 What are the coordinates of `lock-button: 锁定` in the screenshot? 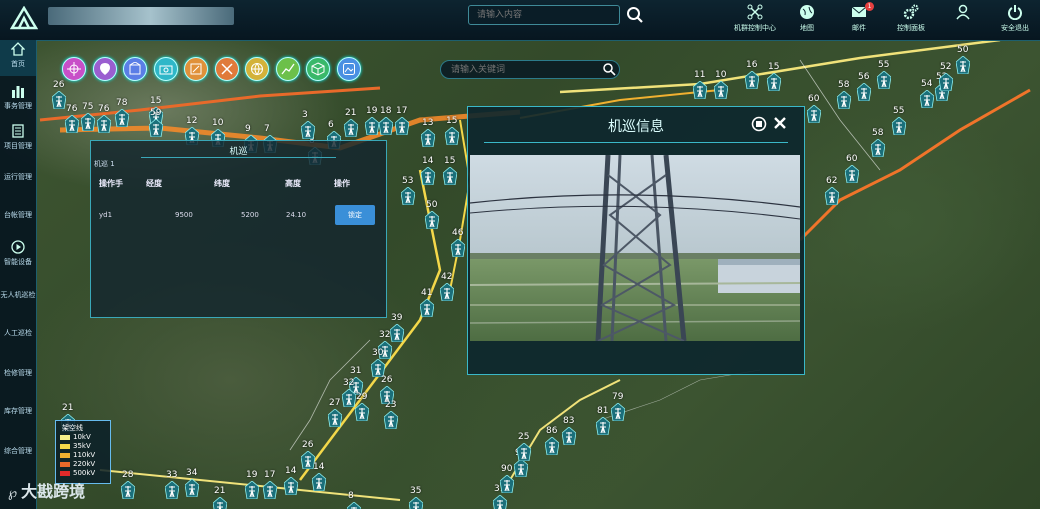 It's located at (355, 215).